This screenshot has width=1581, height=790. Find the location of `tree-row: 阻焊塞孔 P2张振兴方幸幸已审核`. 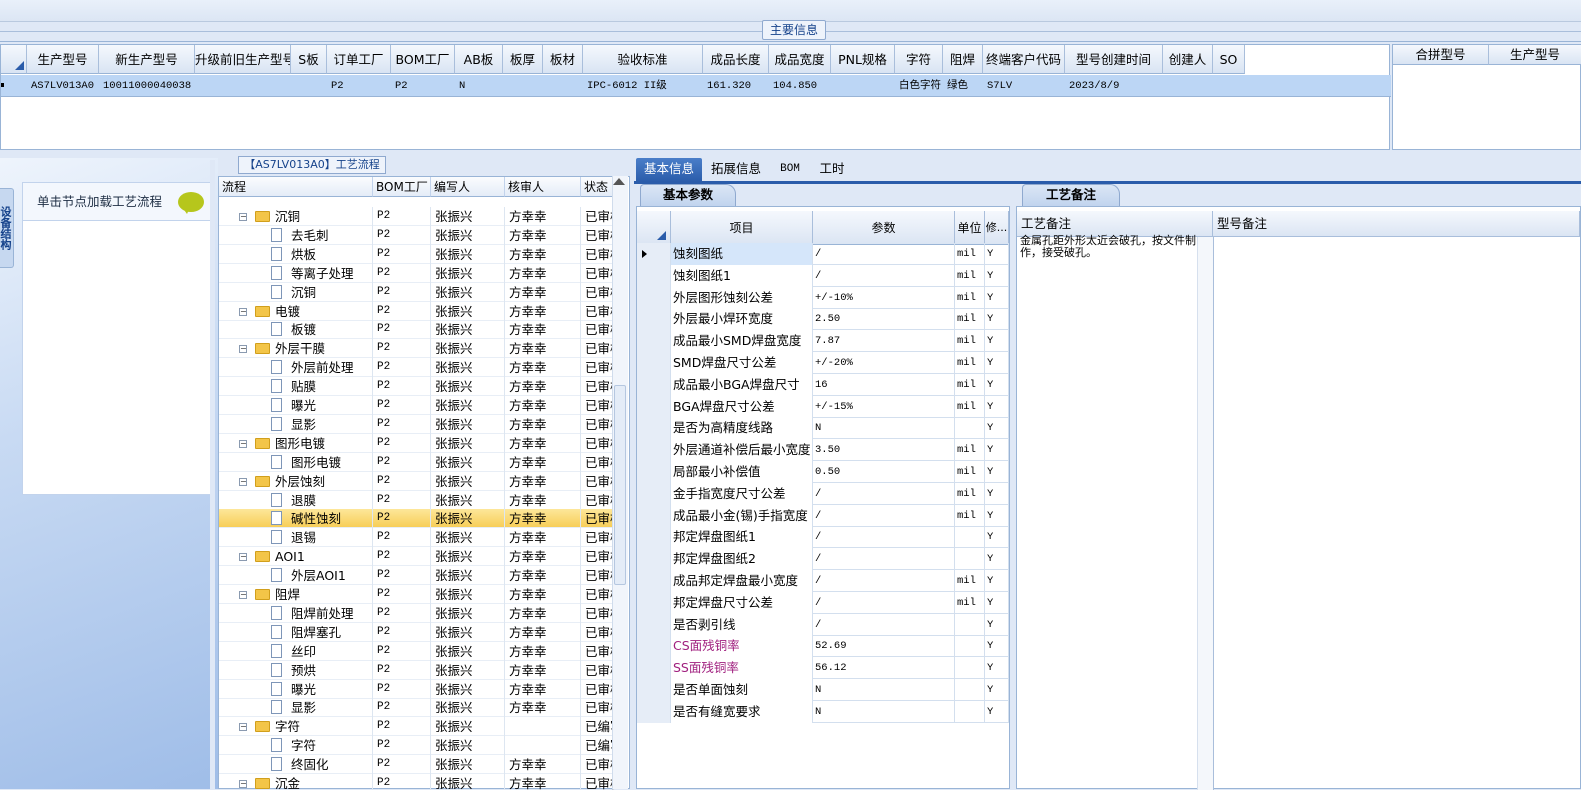

tree-row: 阻焊塞孔 P2张振兴方幸幸已审核 is located at coordinates (417, 632).